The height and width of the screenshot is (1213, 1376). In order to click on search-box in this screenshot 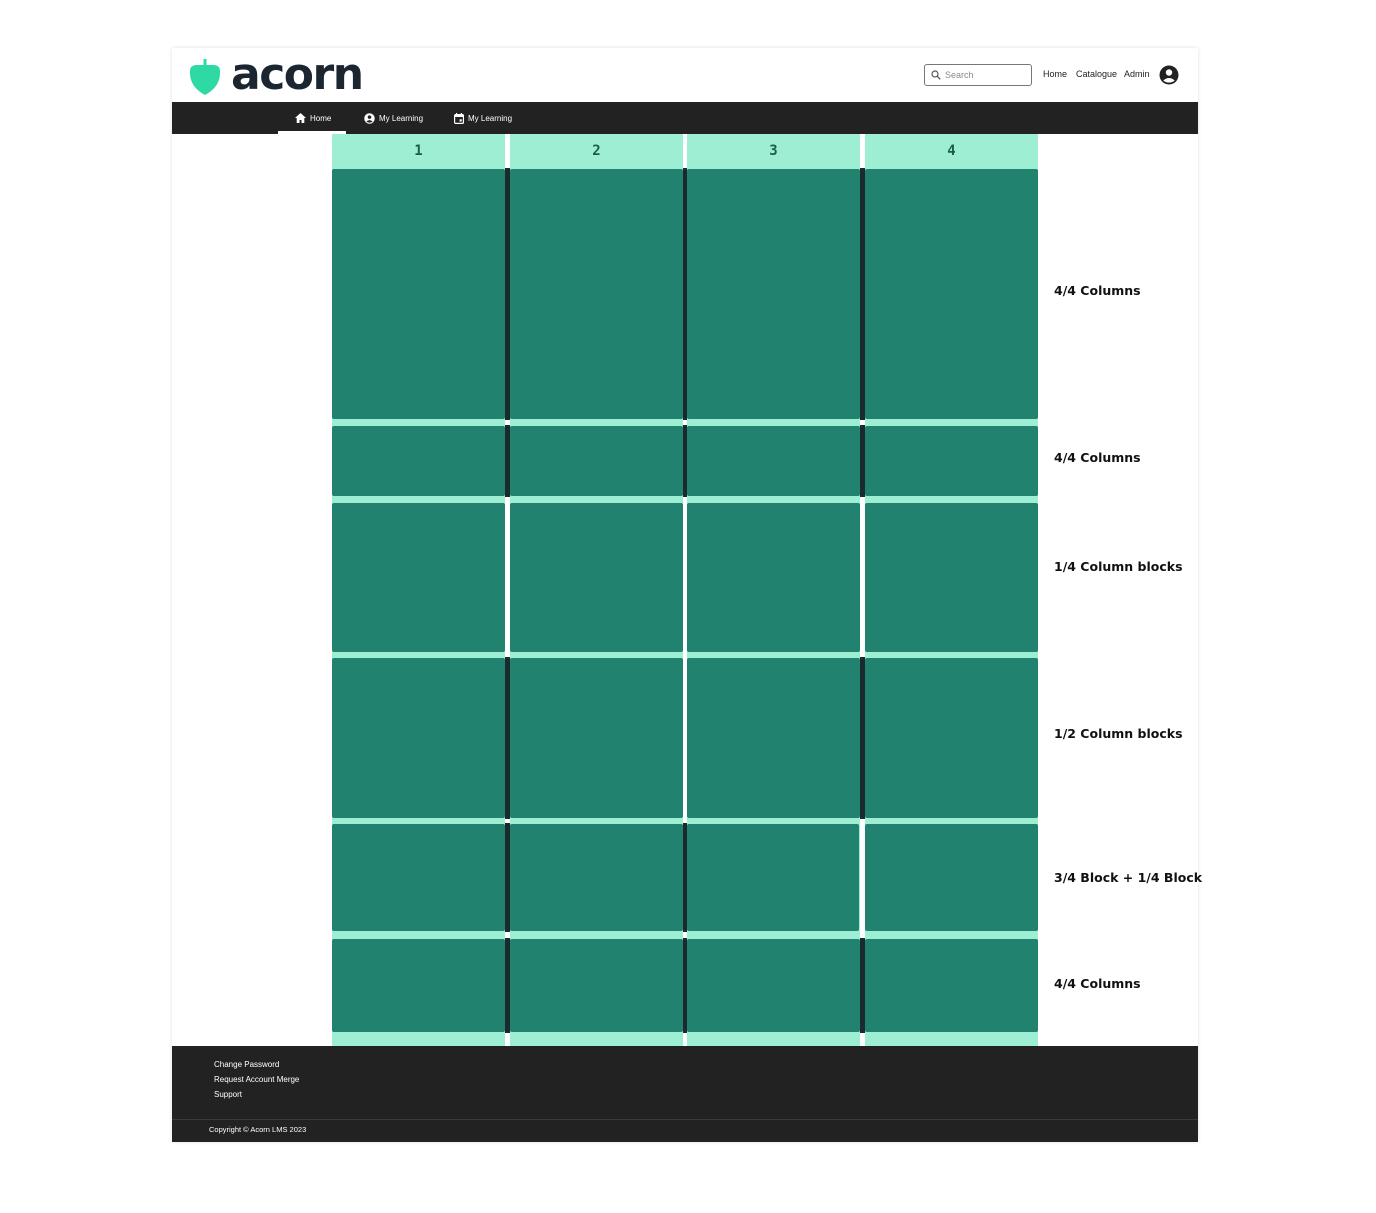, I will do `click(978, 75)`.